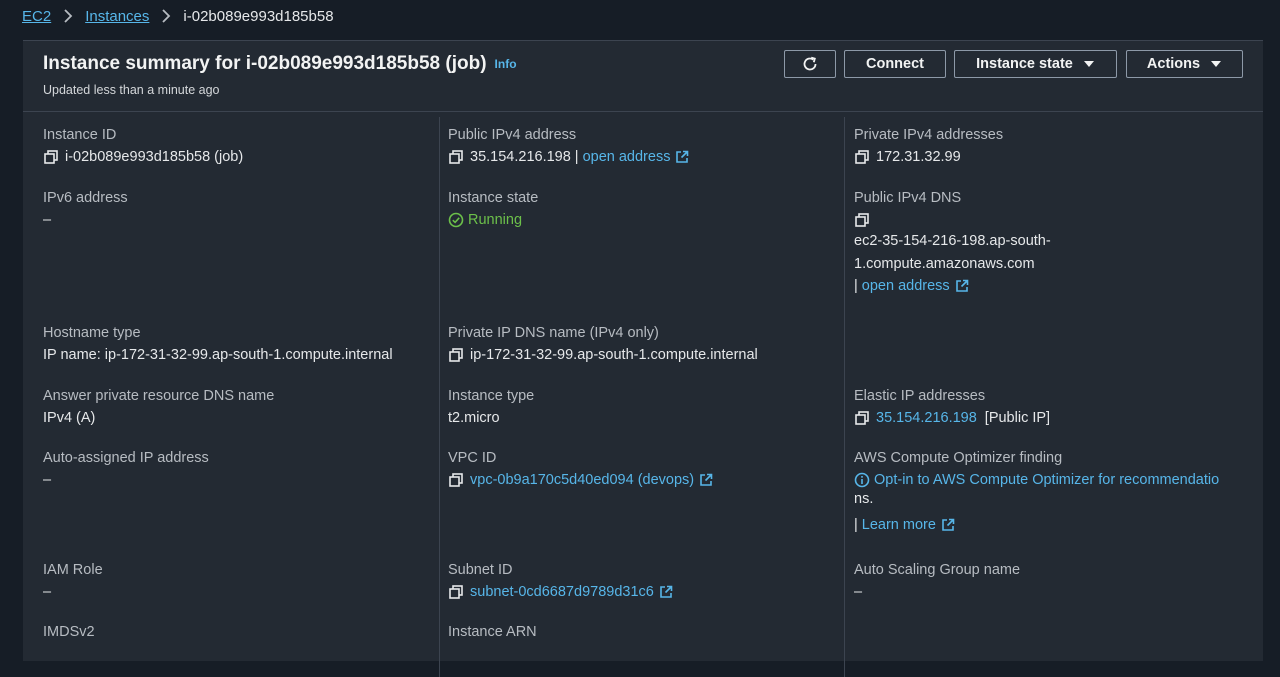 This screenshot has width=1280, height=677. I want to click on public-dns-label: Public IPv4 DNS, so click(908, 198).